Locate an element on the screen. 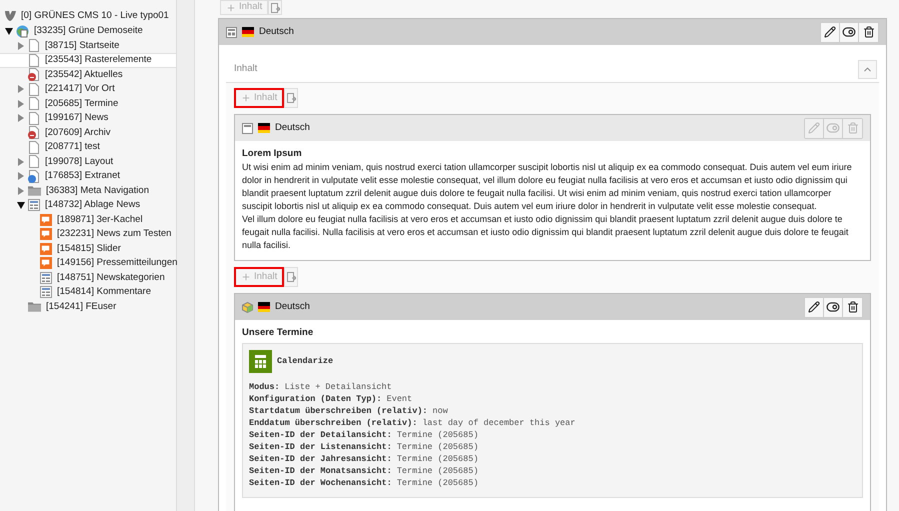 The image size is (899, 511). language-label: Deutsch is located at coordinates (276, 31).